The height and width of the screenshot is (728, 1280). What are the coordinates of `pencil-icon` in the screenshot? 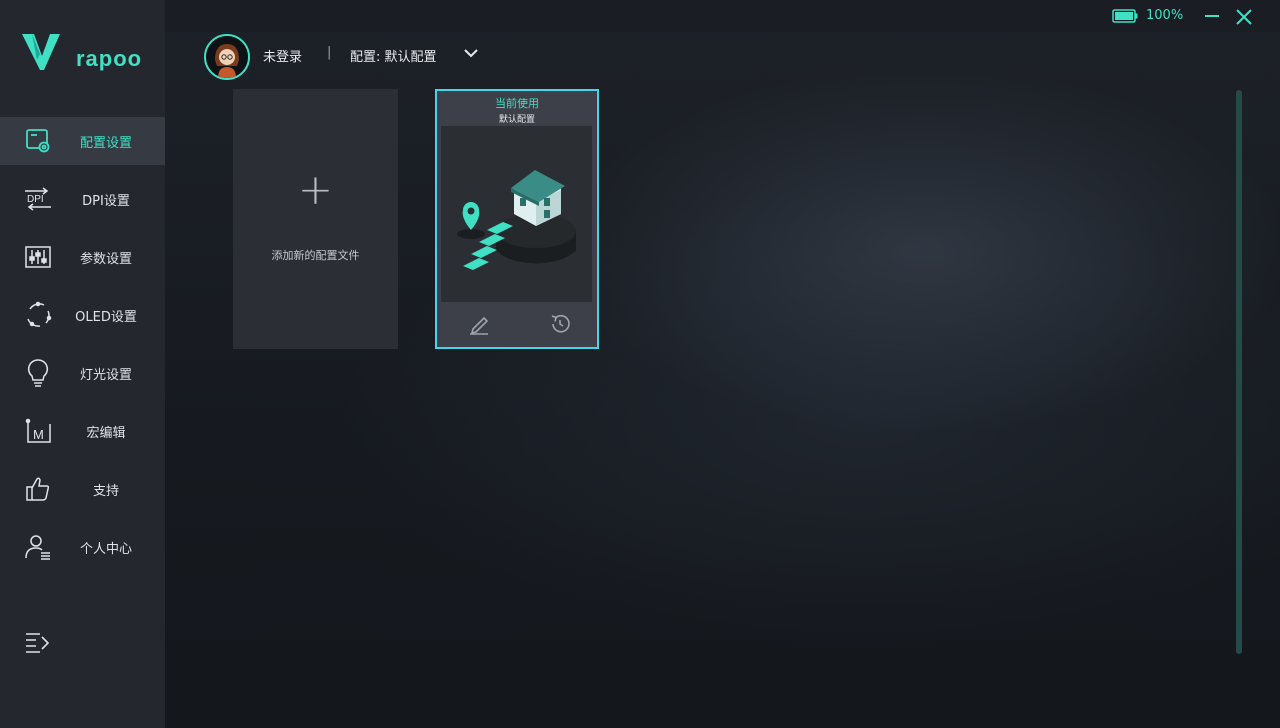 It's located at (479, 324).